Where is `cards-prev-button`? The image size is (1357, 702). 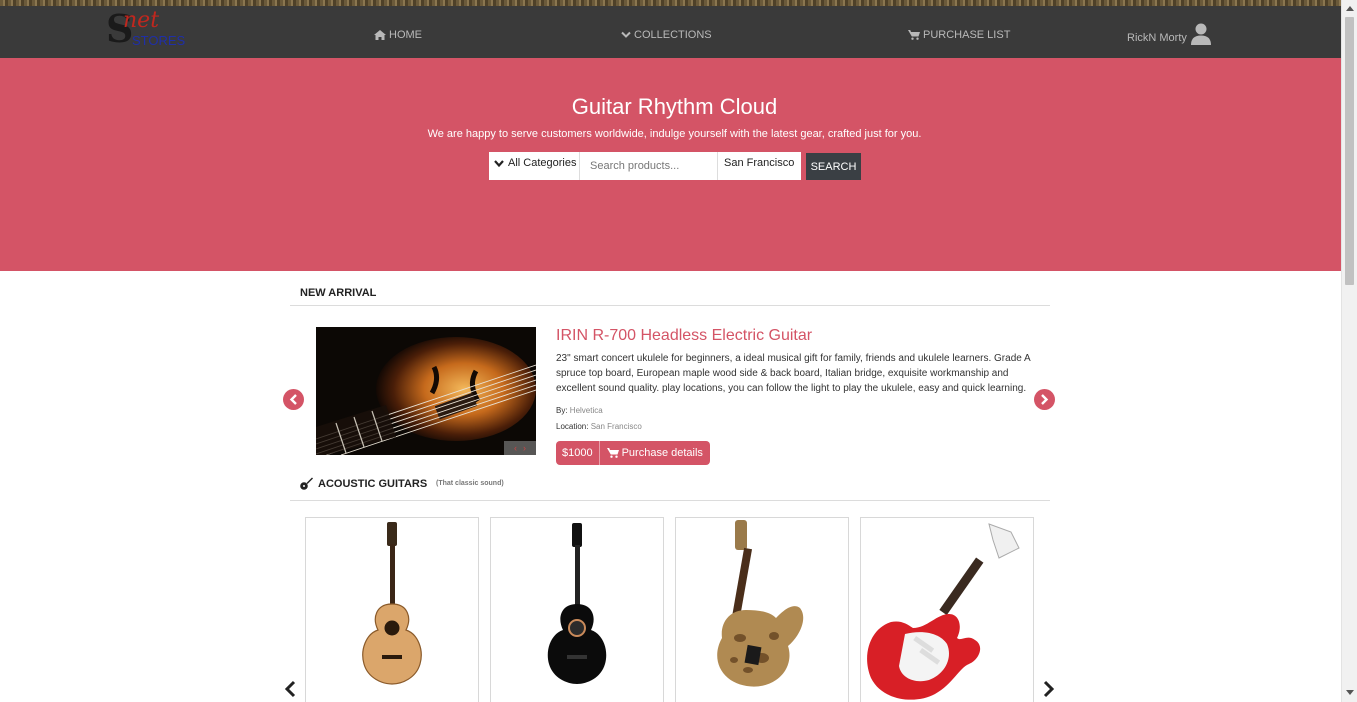
cards-prev-button is located at coordinates (290, 691).